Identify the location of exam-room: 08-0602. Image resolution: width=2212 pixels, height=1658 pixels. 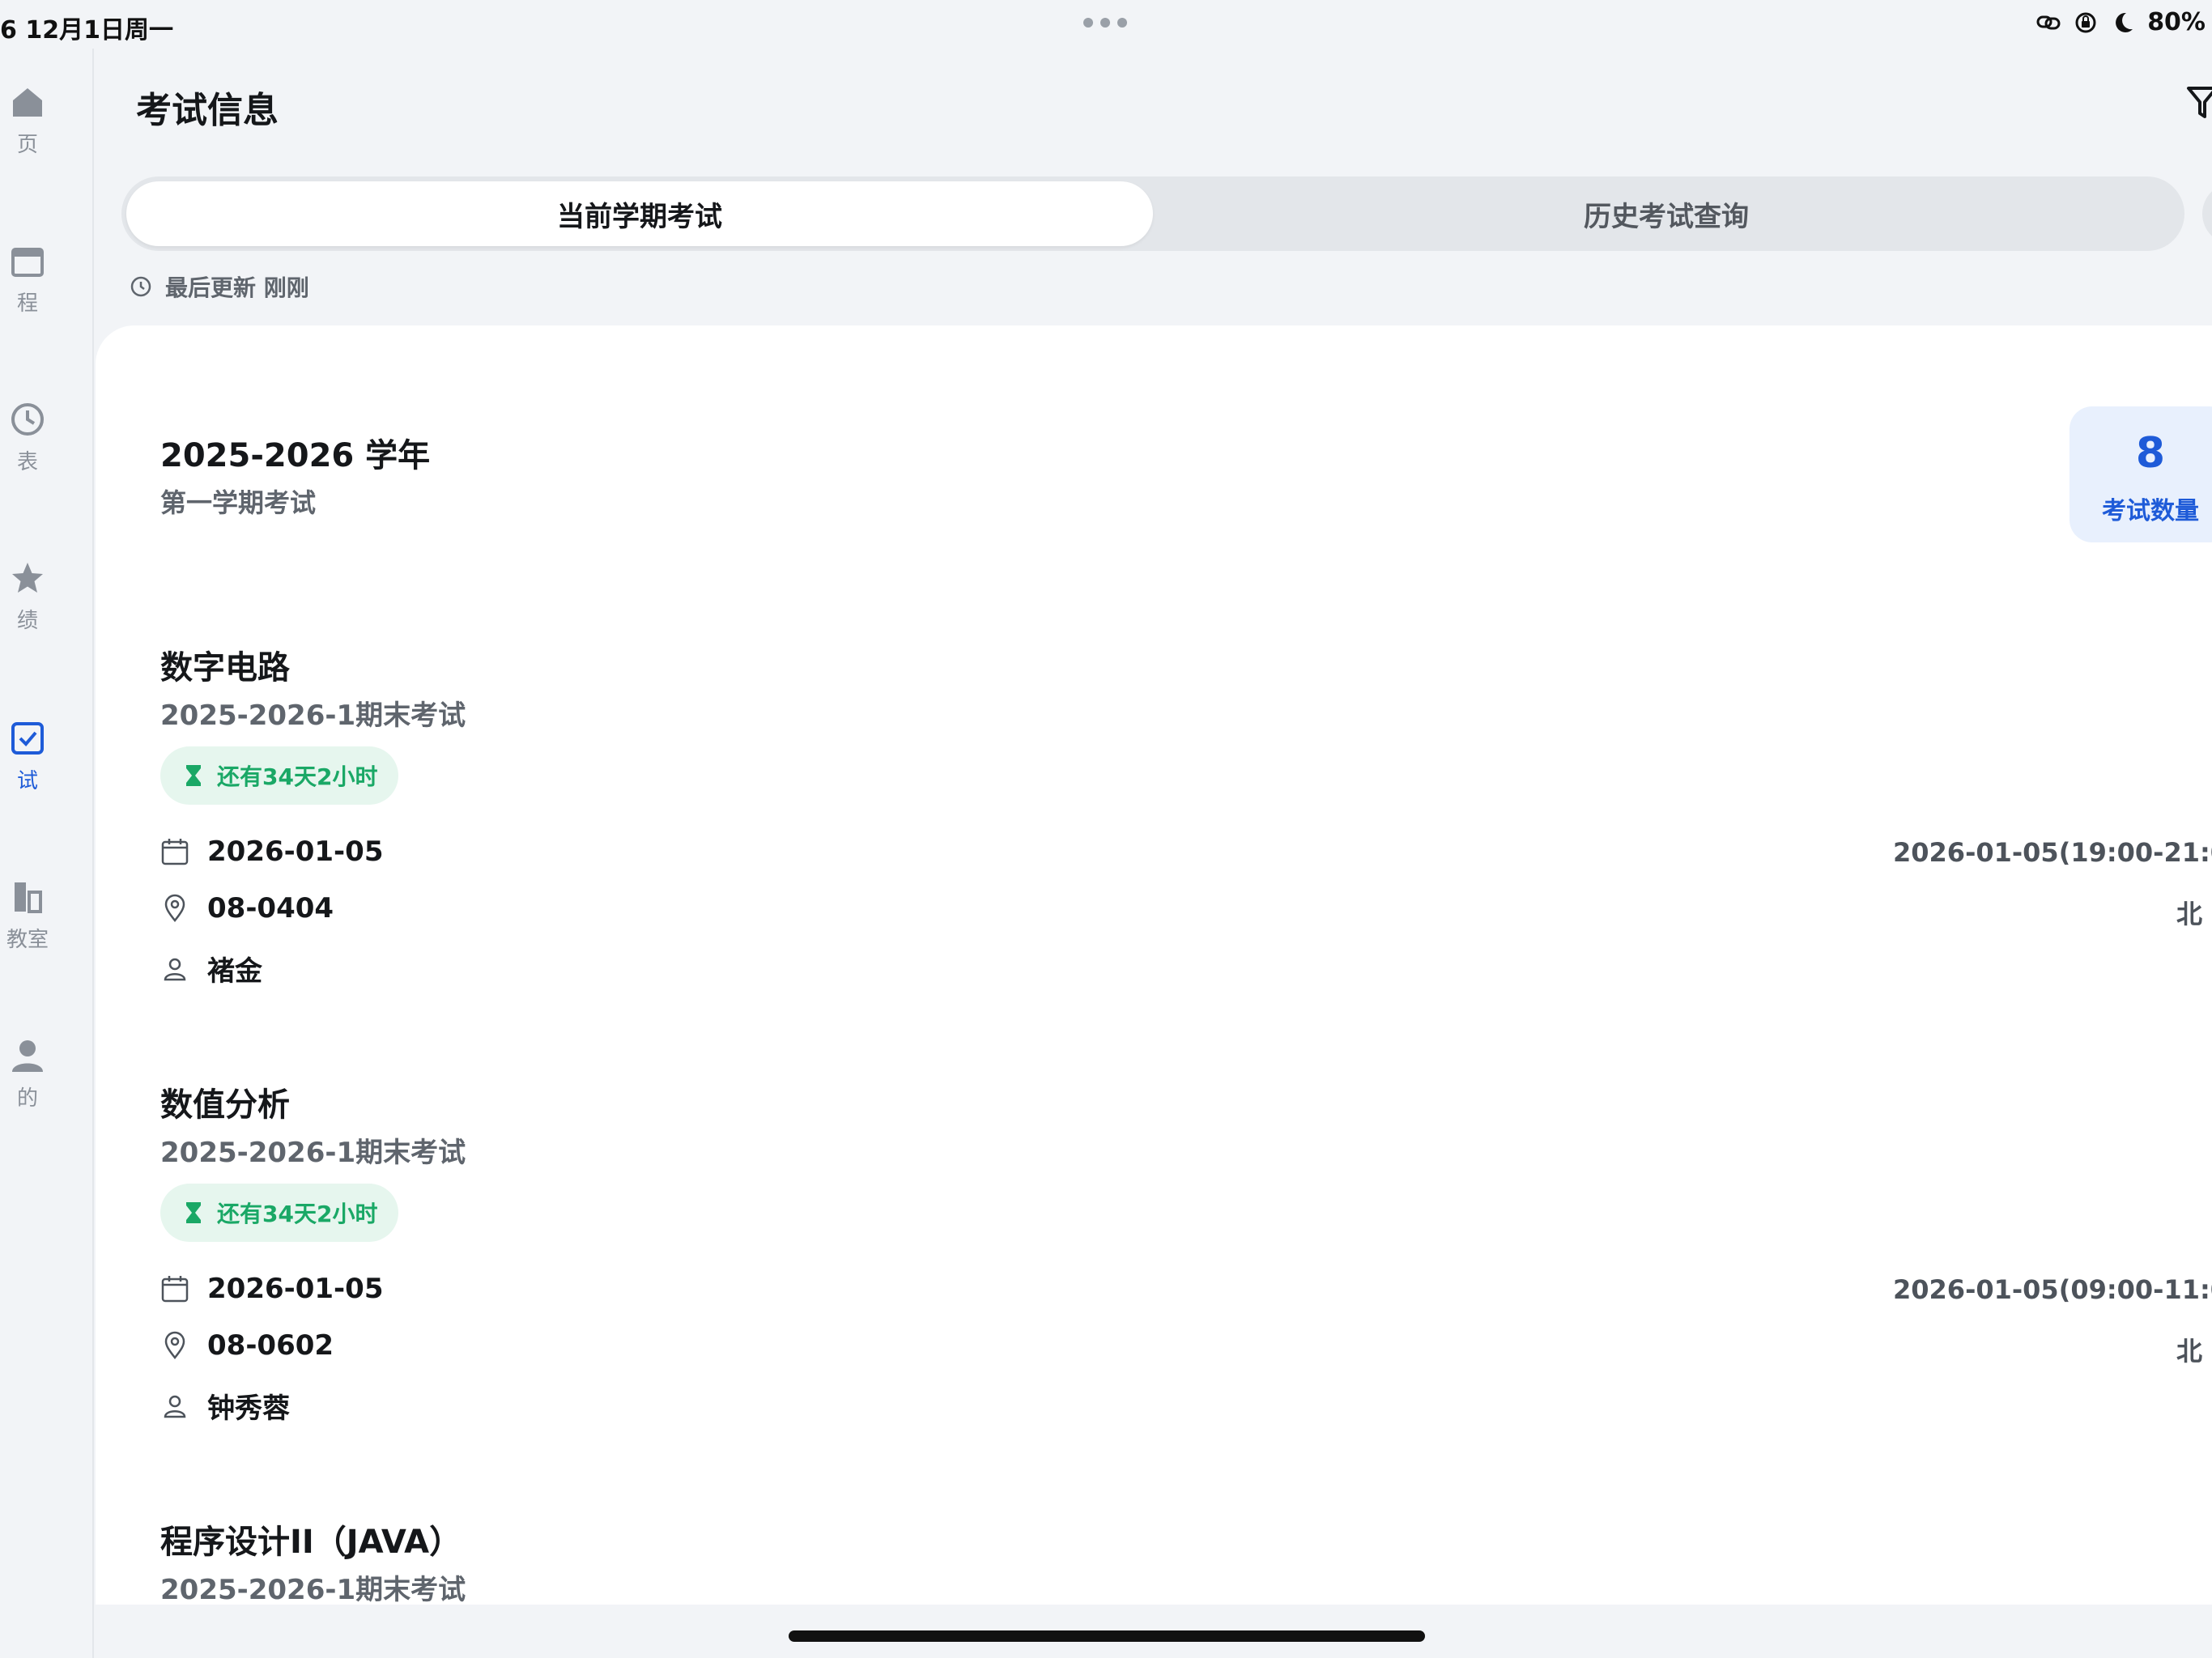
(270, 1345).